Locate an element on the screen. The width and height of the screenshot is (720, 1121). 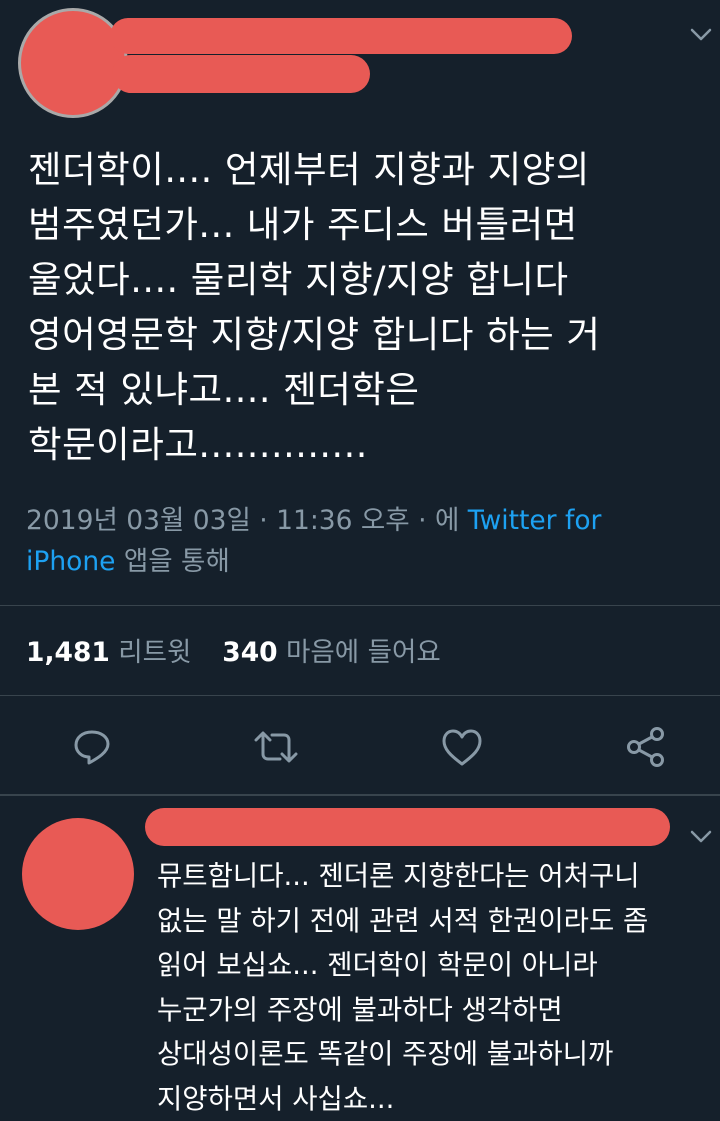
retweet-count: 1,481 is located at coordinates (68, 652).